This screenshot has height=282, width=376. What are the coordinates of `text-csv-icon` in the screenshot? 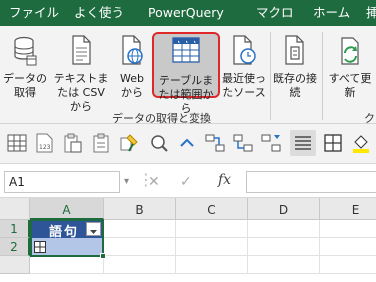 It's located at (81, 50).